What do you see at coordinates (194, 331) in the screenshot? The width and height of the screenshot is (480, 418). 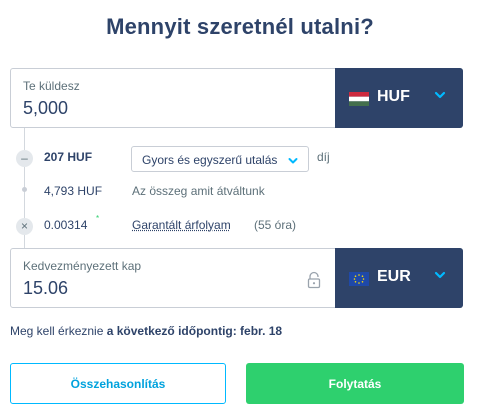 I see `arrival-date: a következő időpontig: febr. 18` at bounding box center [194, 331].